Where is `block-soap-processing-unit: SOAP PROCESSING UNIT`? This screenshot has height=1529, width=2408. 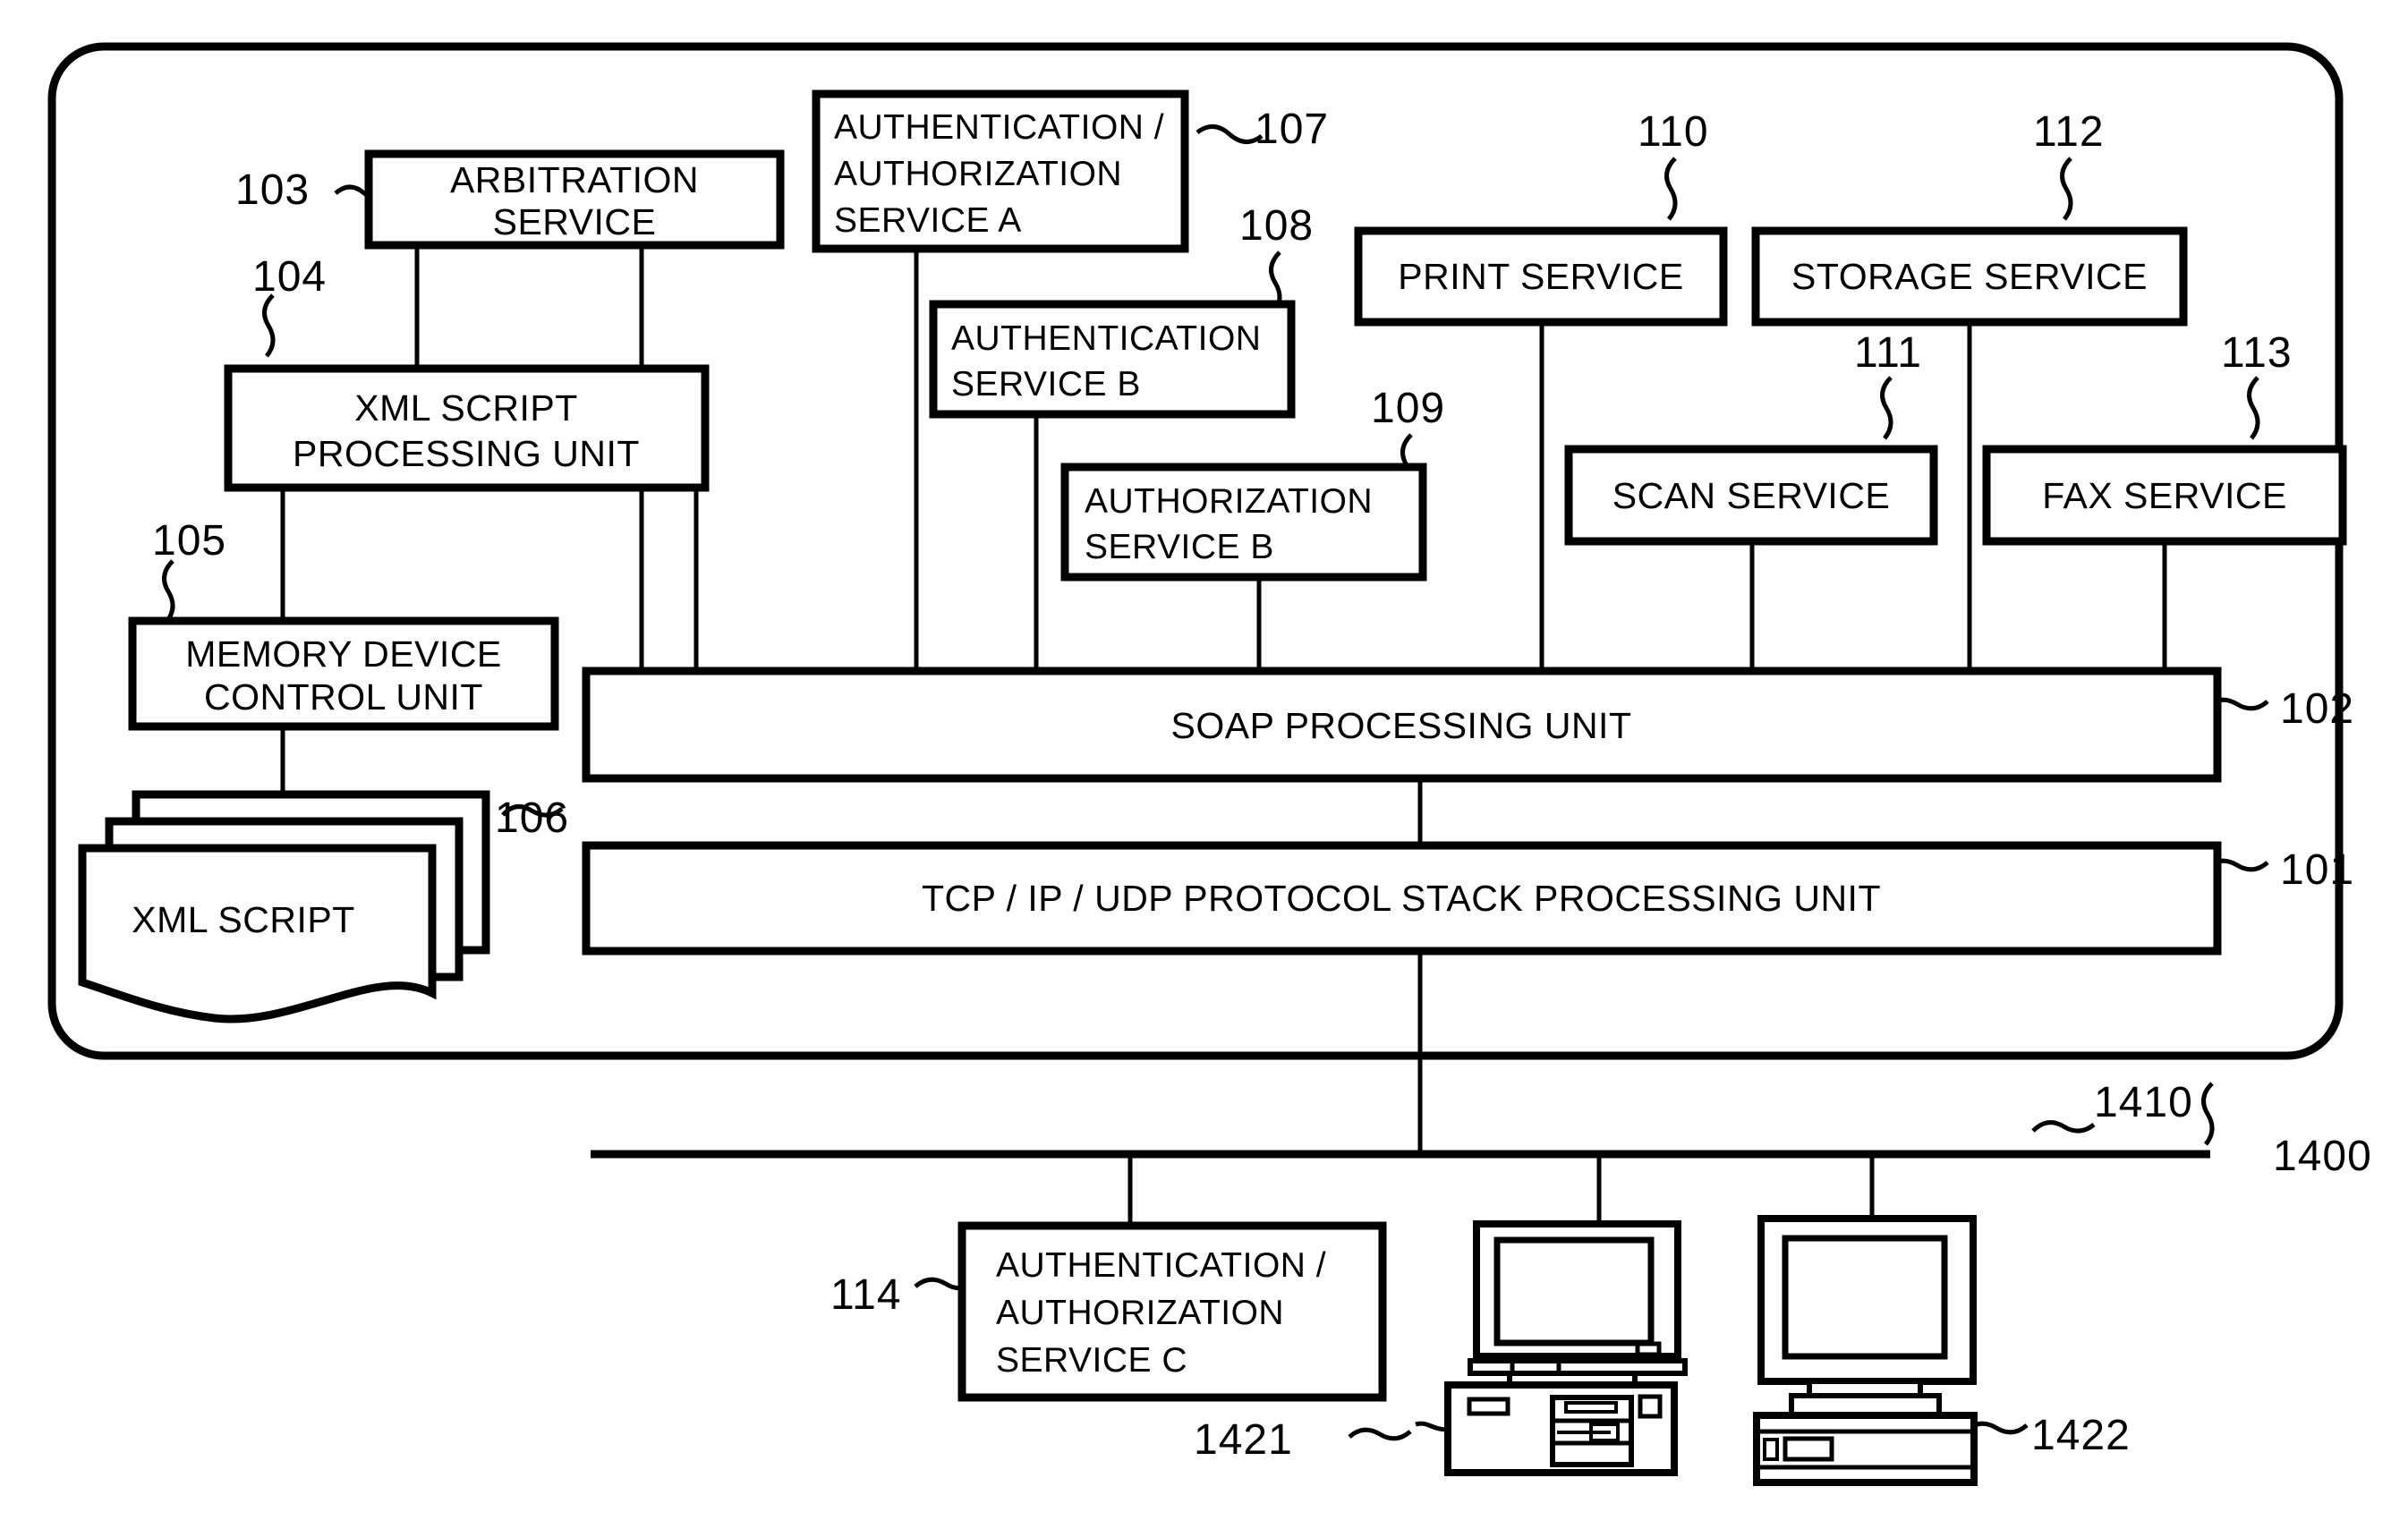 block-soap-processing-unit: SOAP PROCESSING UNIT is located at coordinates (1402, 725).